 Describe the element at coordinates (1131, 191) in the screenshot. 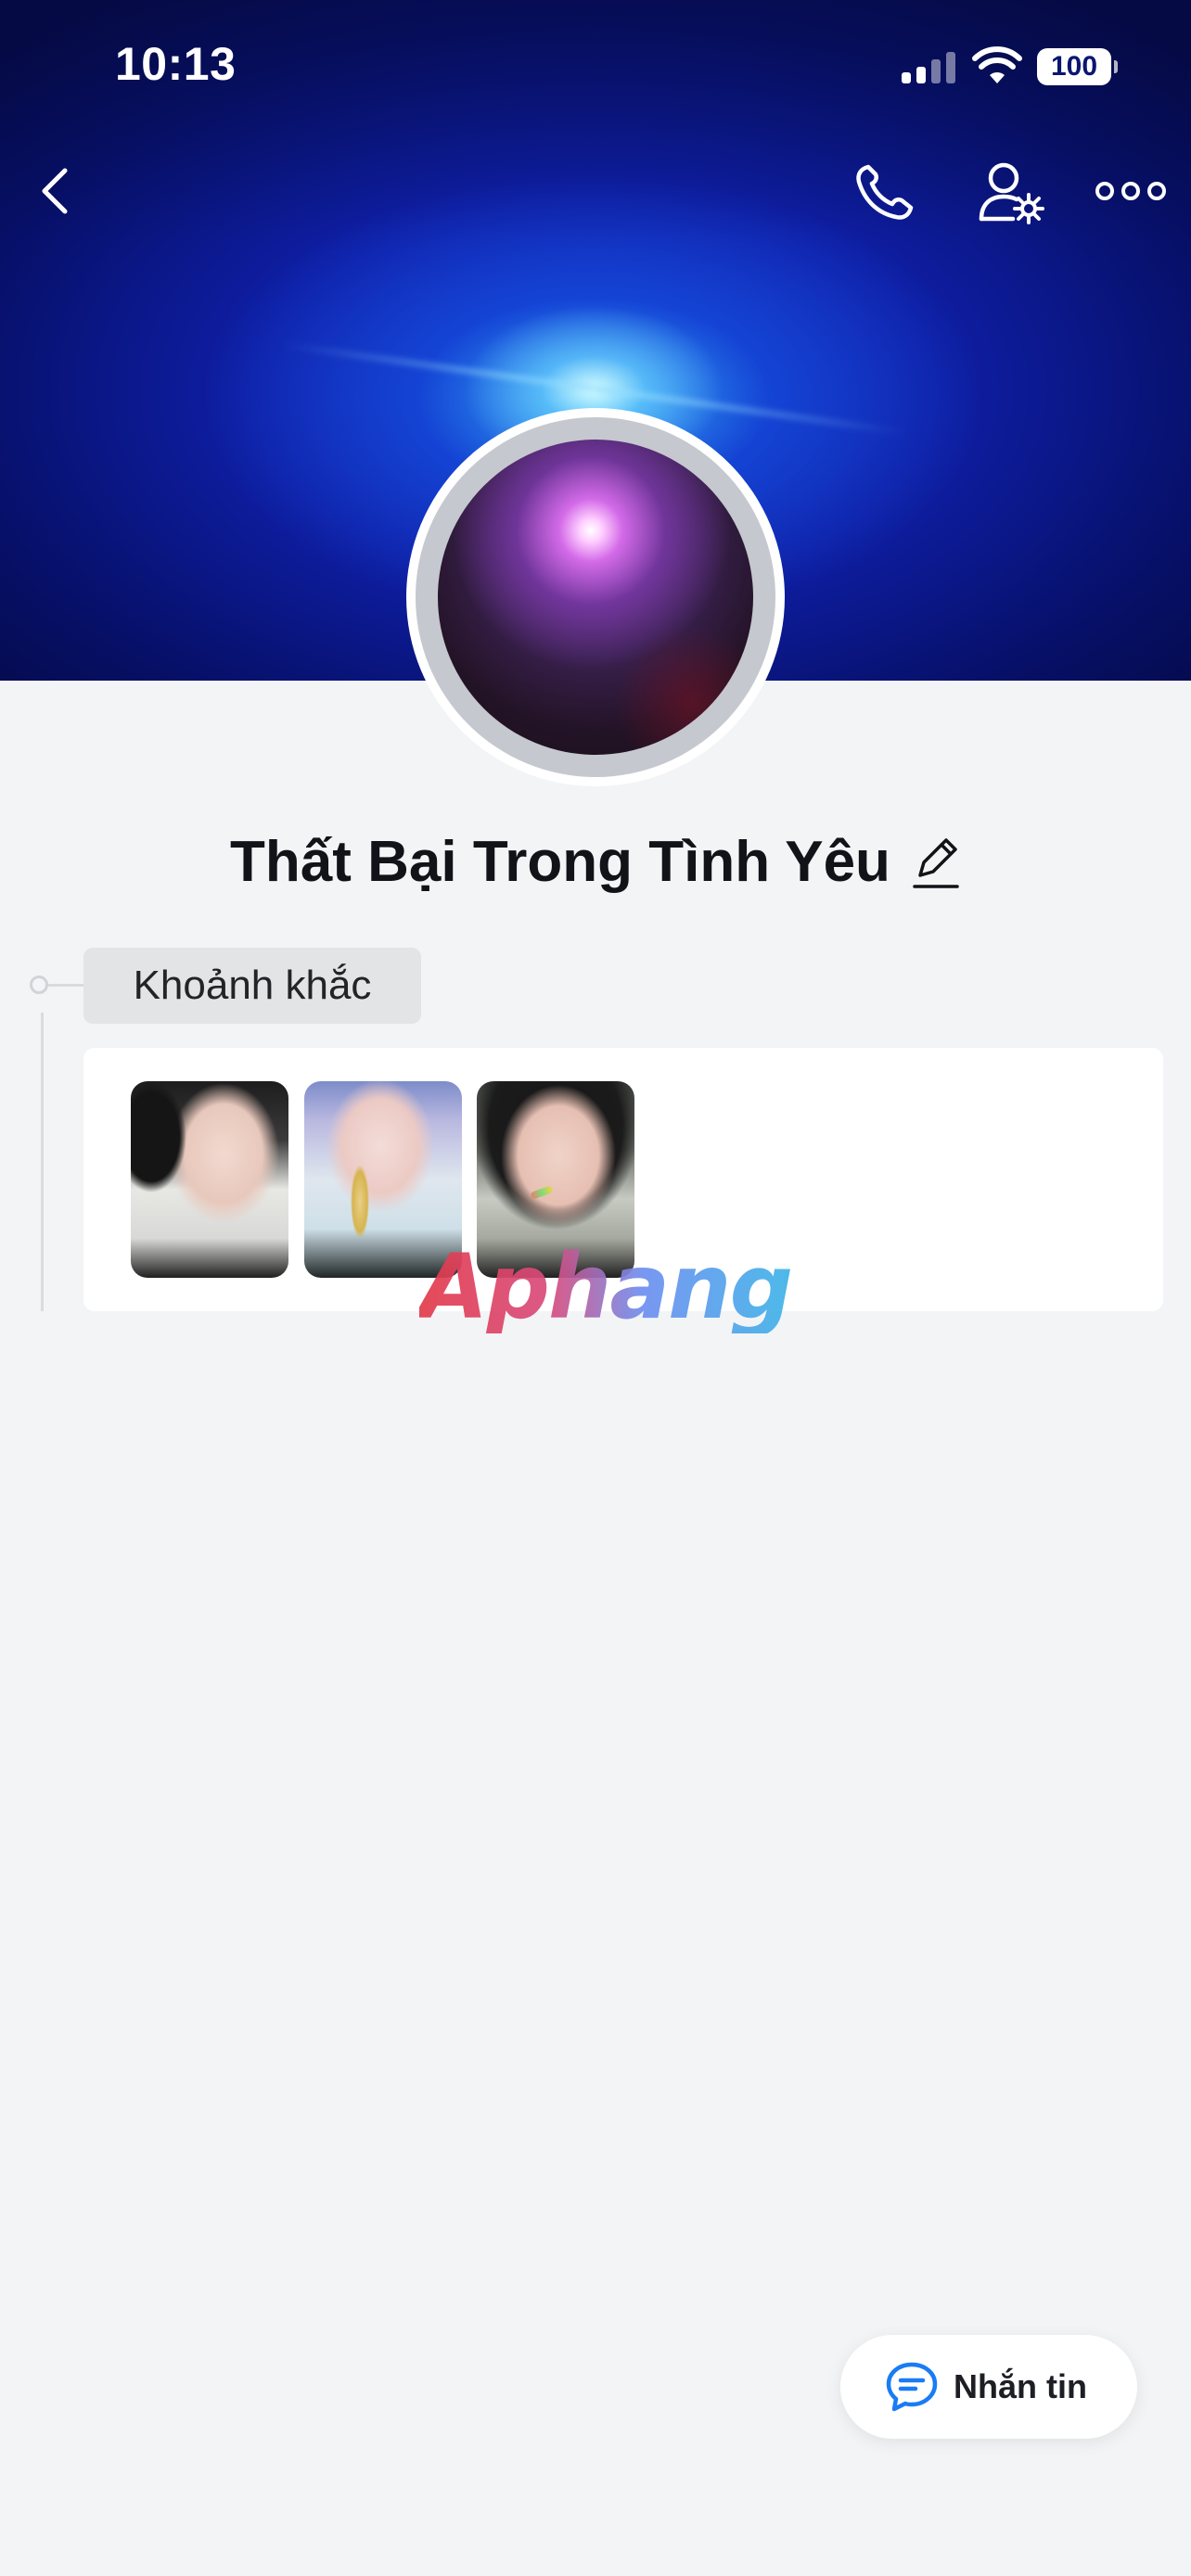

I see `more-icon` at that location.